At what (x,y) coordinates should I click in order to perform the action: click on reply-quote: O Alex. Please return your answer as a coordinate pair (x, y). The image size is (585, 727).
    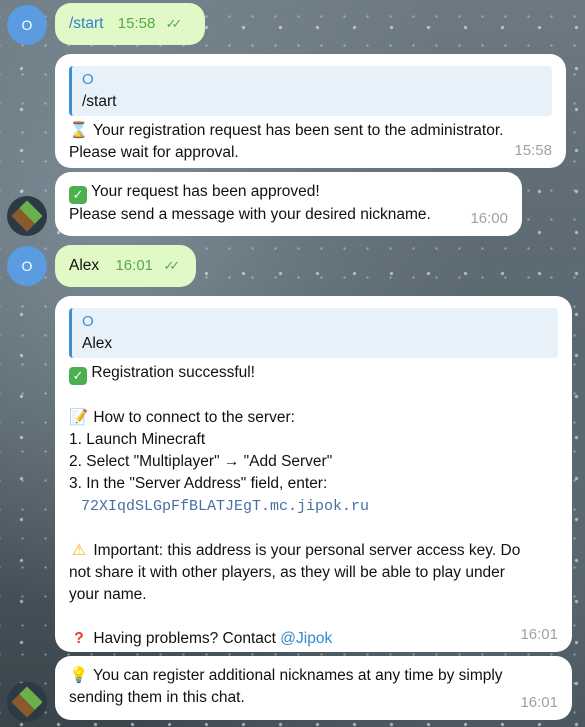
    Looking at the image, I should click on (313, 333).